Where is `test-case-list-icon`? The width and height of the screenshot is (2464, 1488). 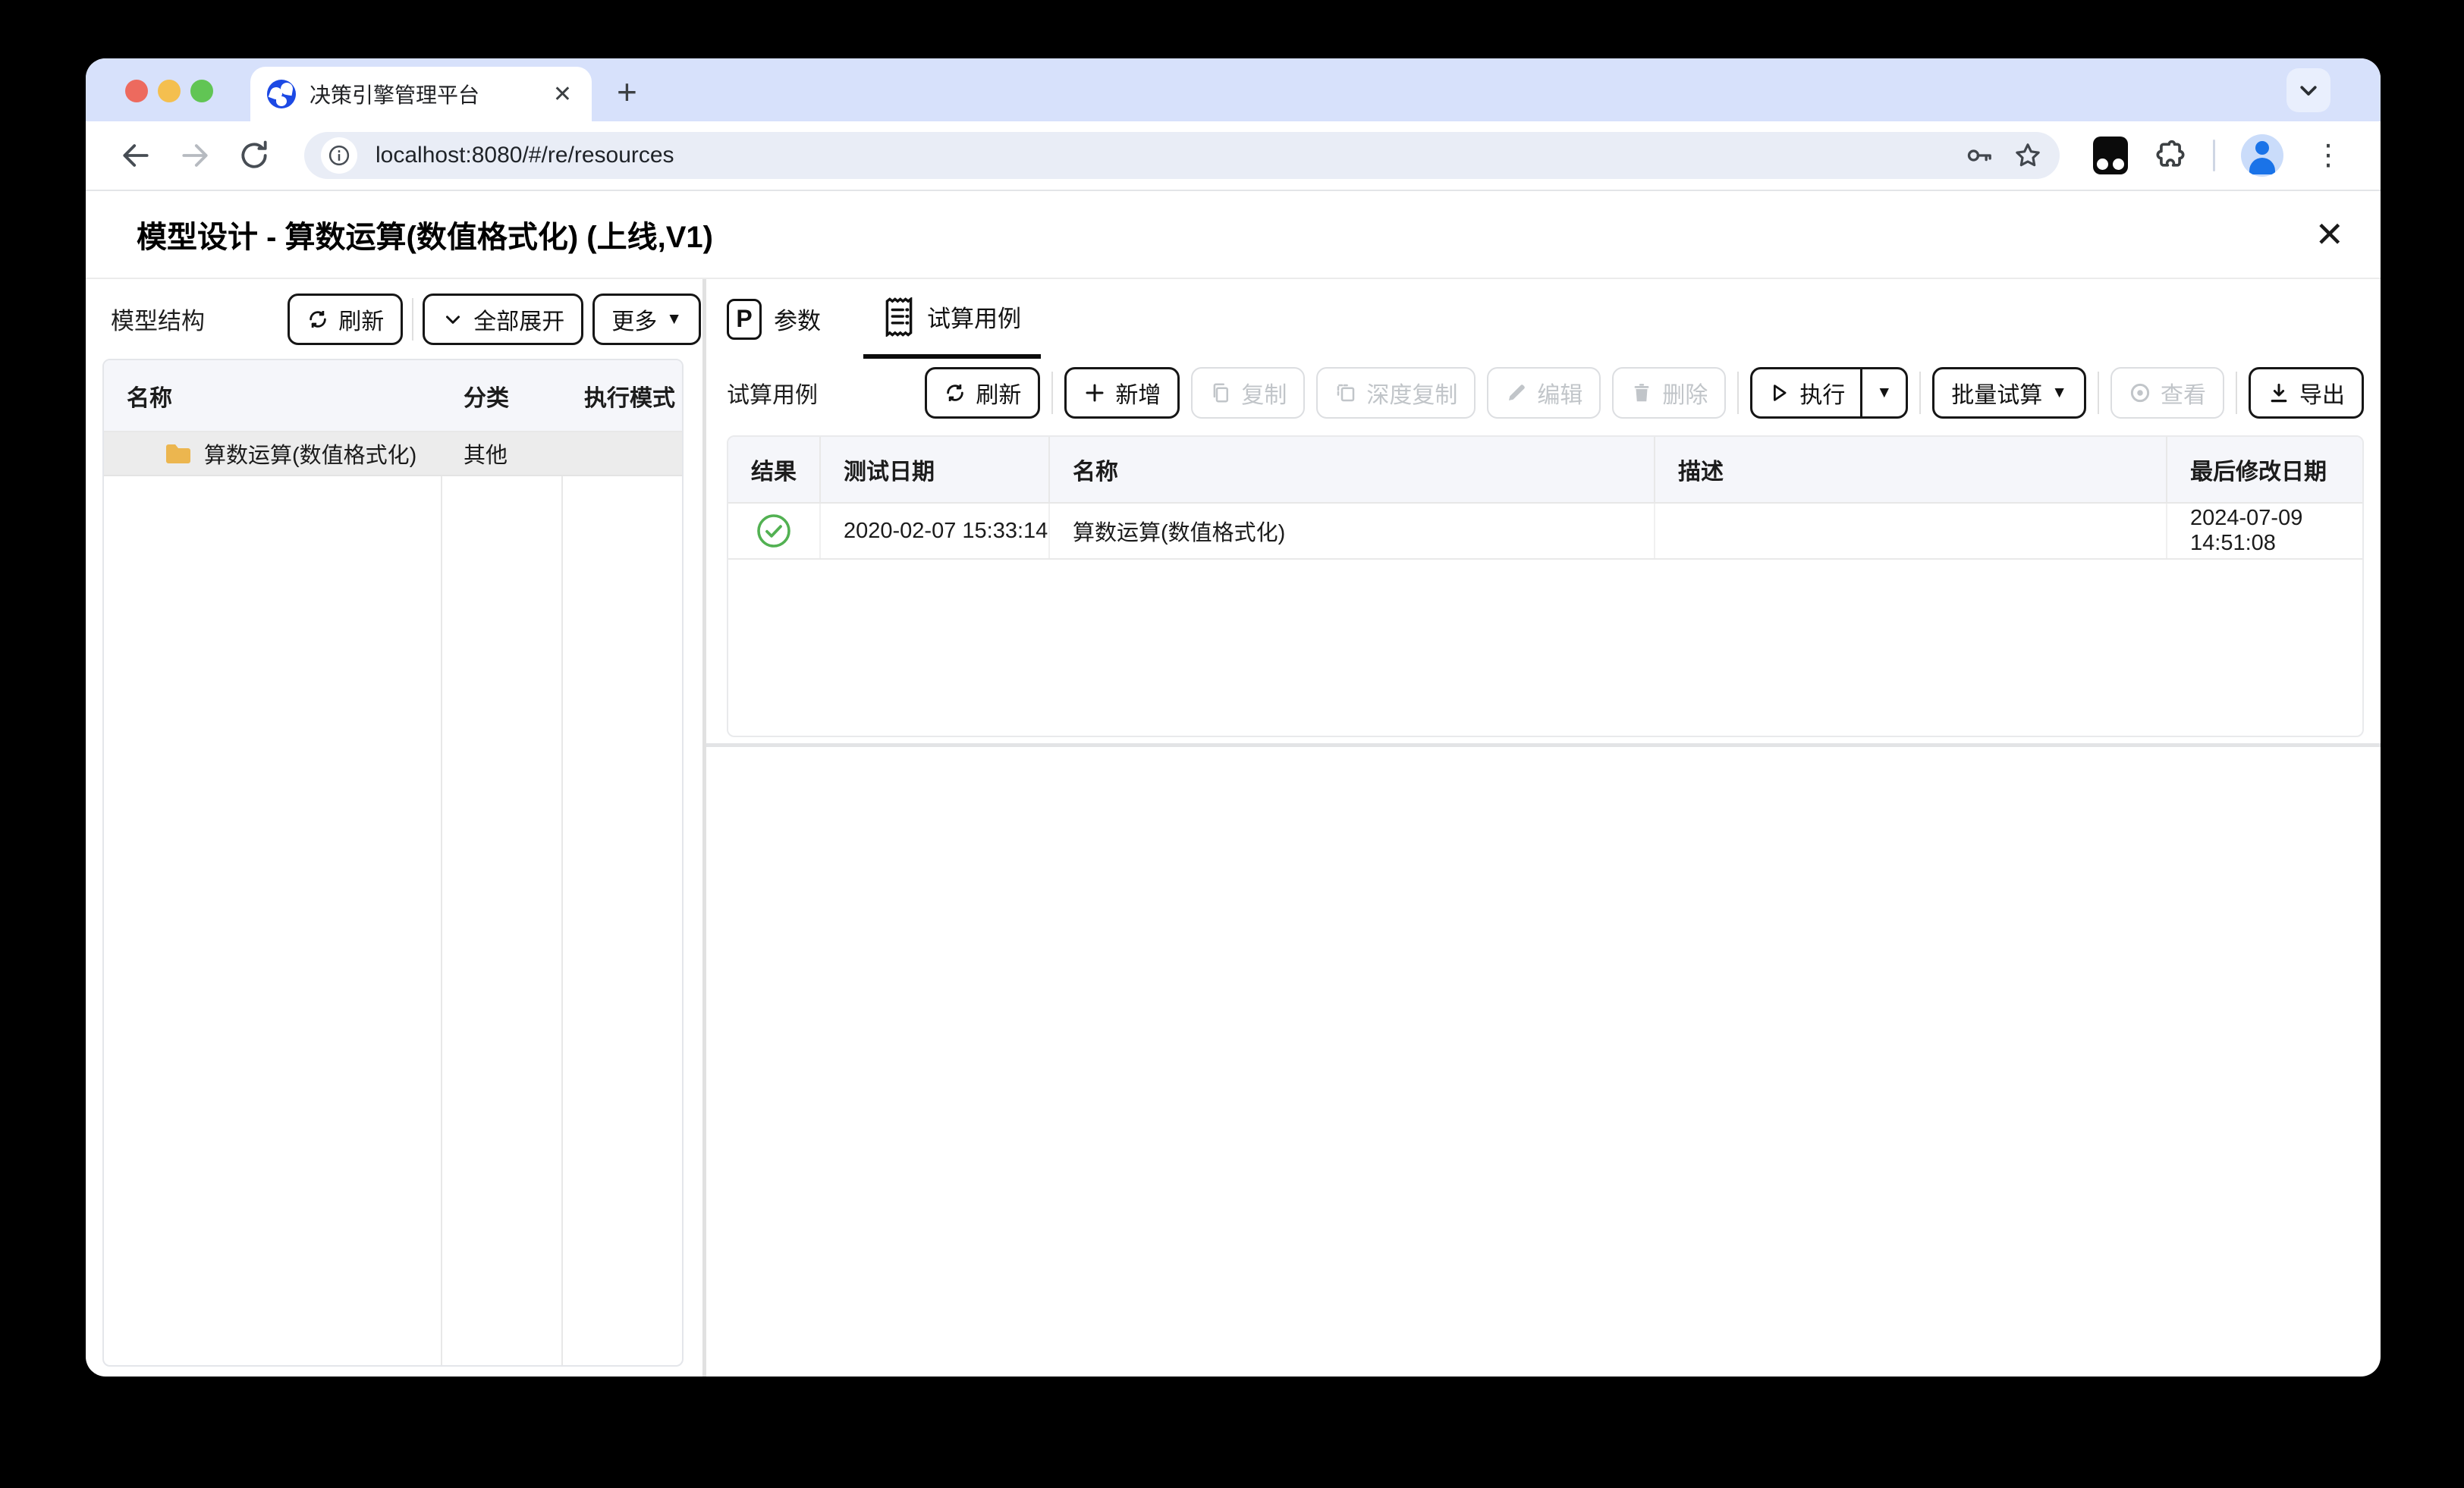
test-case-list-icon is located at coordinates (899, 317).